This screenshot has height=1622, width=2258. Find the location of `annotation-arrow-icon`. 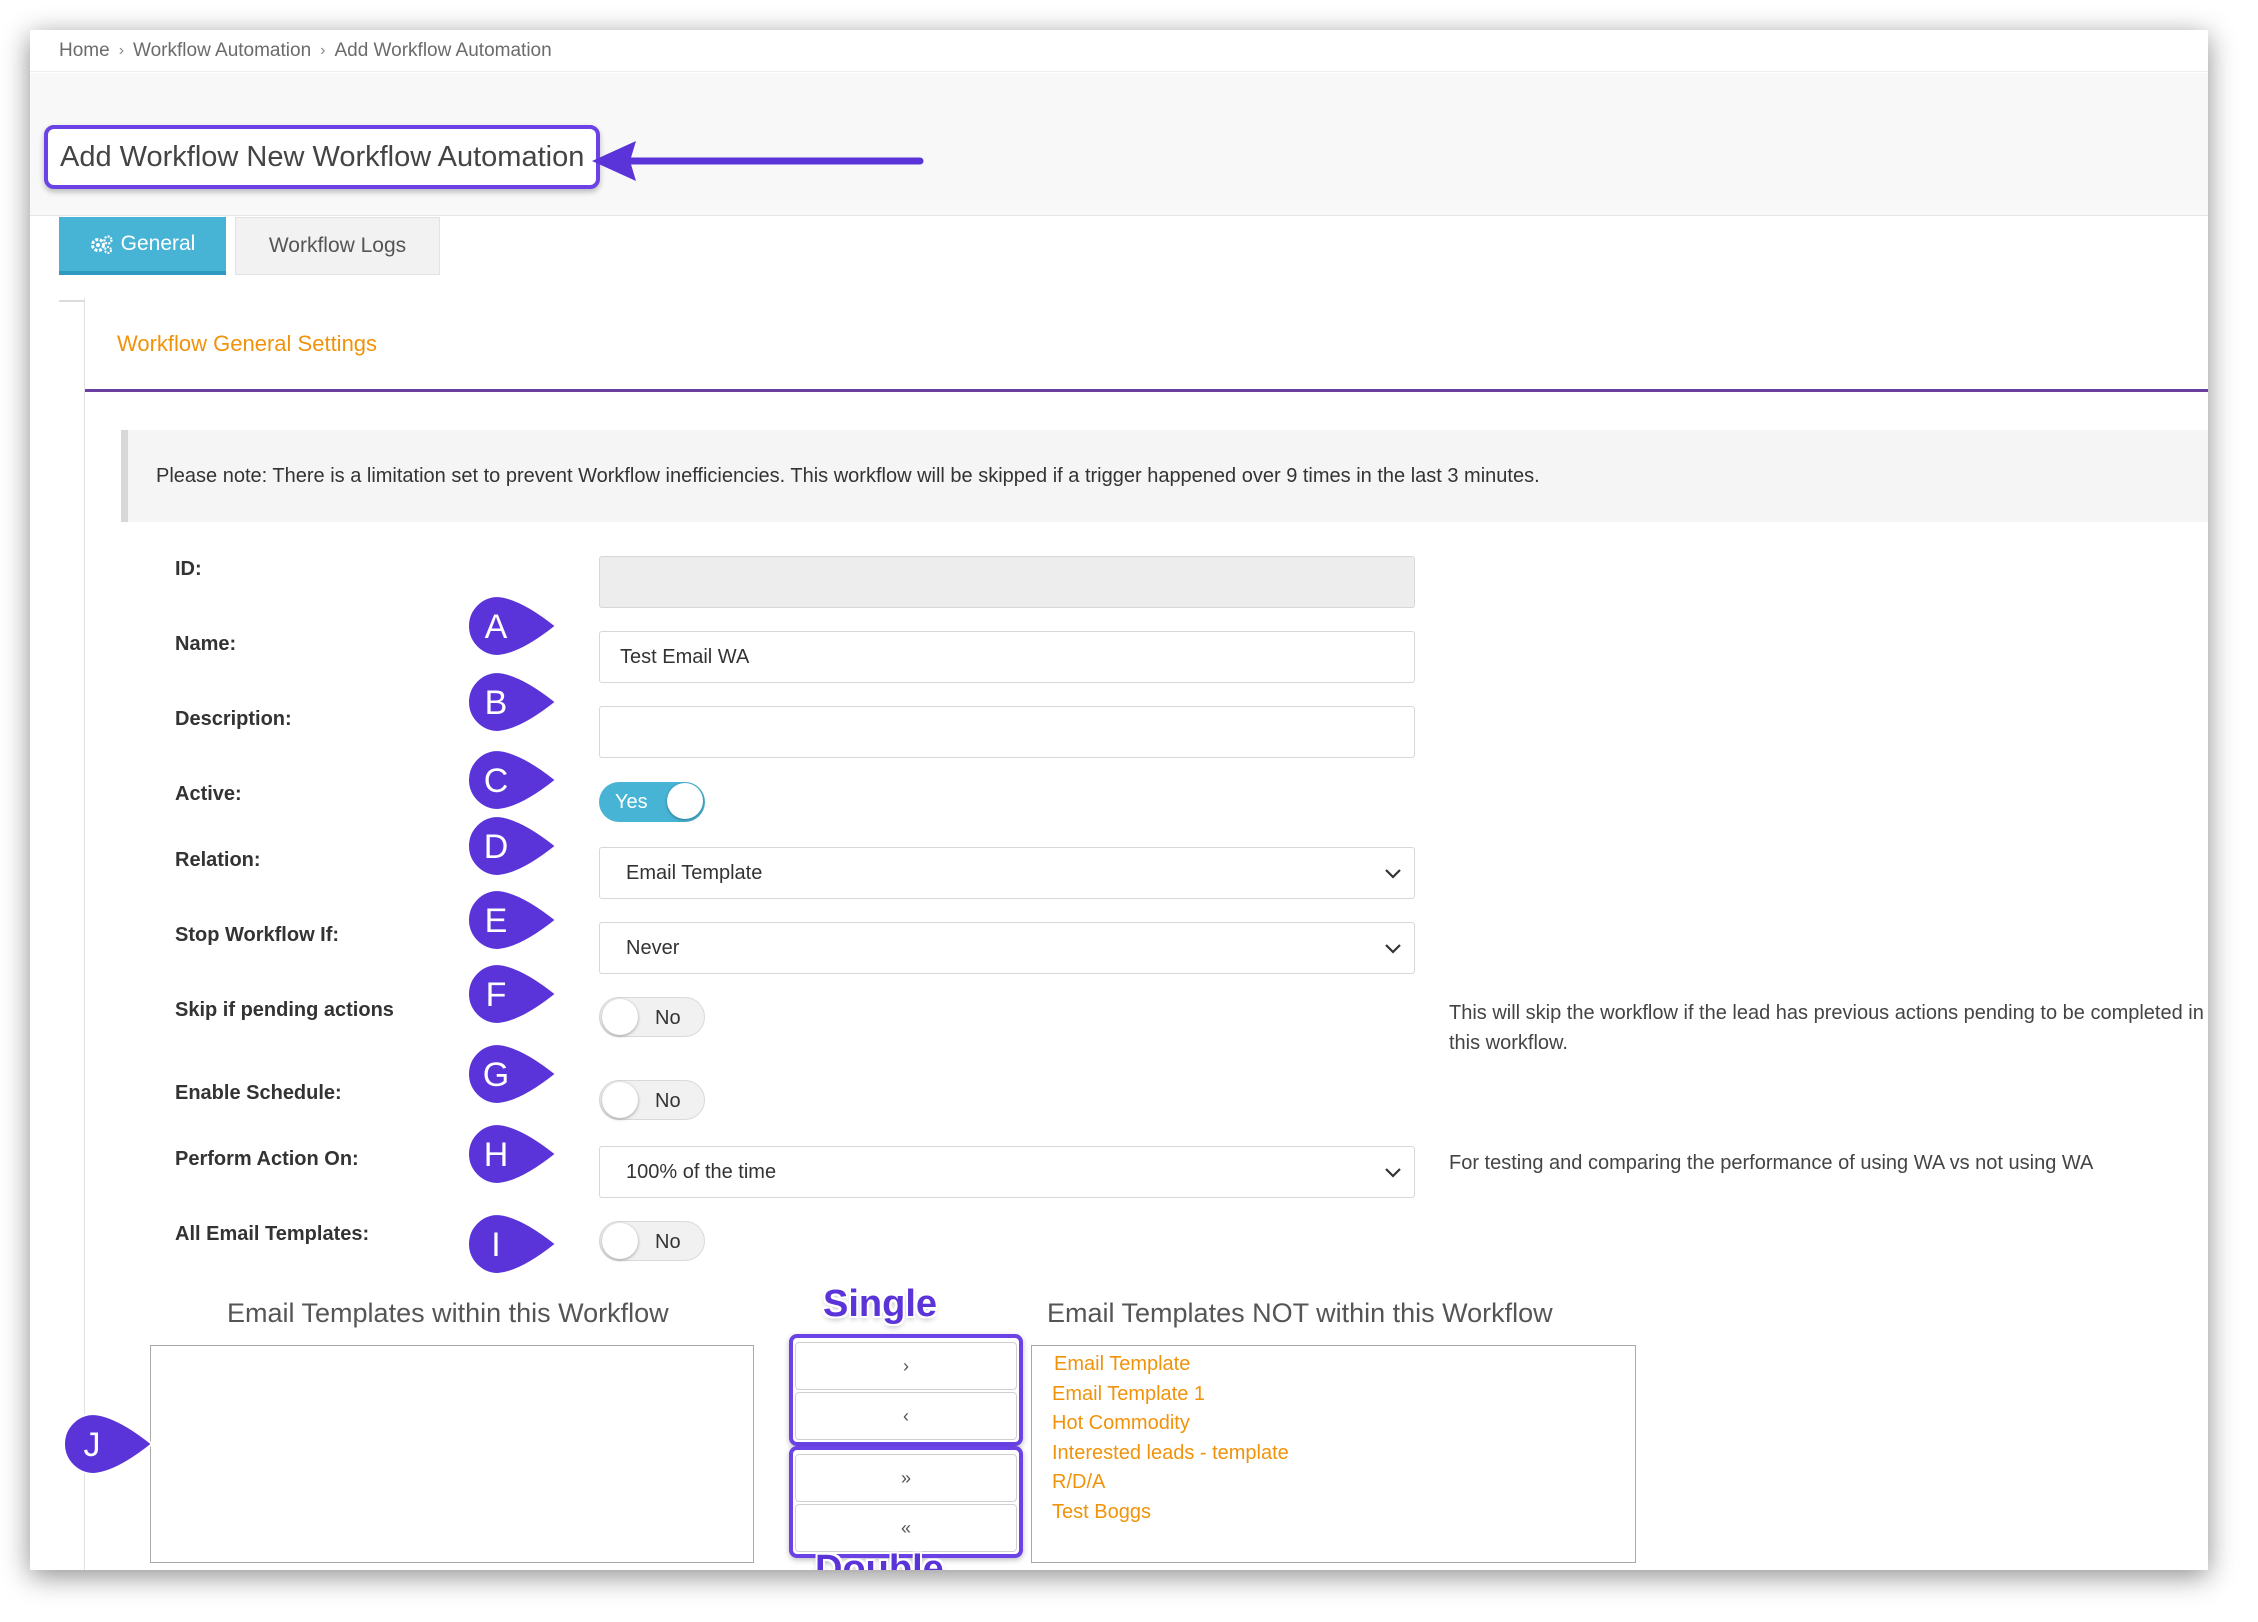

annotation-arrow-icon is located at coordinates (758, 161).